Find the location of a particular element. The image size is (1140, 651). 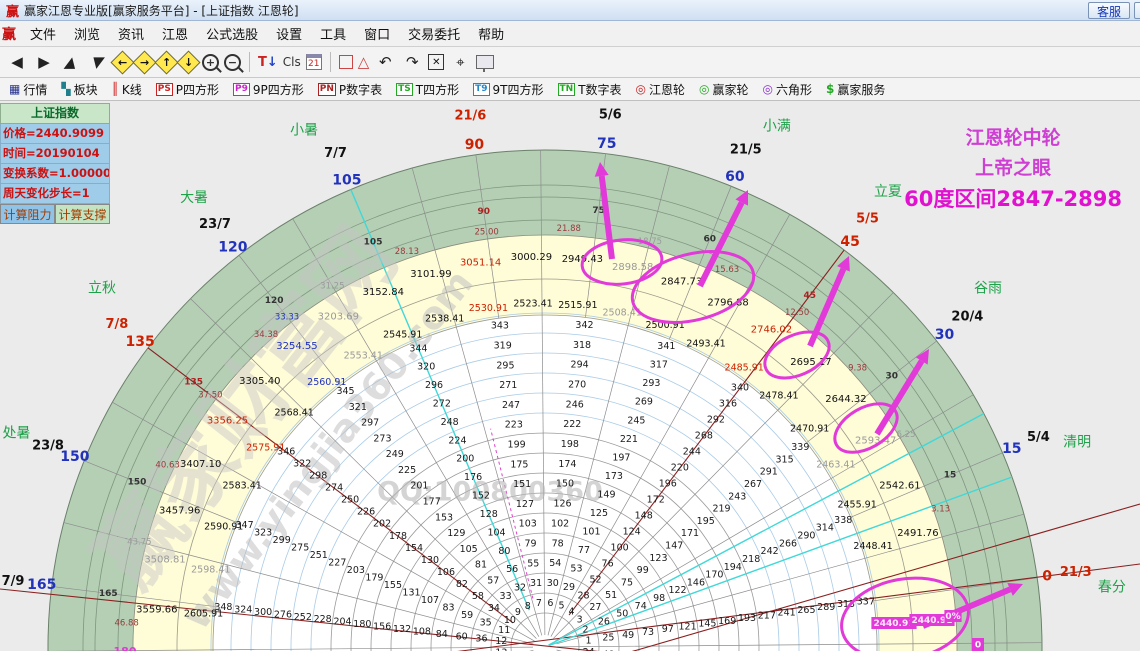

diamond-right-icon: → is located at coordinates (144, 62).